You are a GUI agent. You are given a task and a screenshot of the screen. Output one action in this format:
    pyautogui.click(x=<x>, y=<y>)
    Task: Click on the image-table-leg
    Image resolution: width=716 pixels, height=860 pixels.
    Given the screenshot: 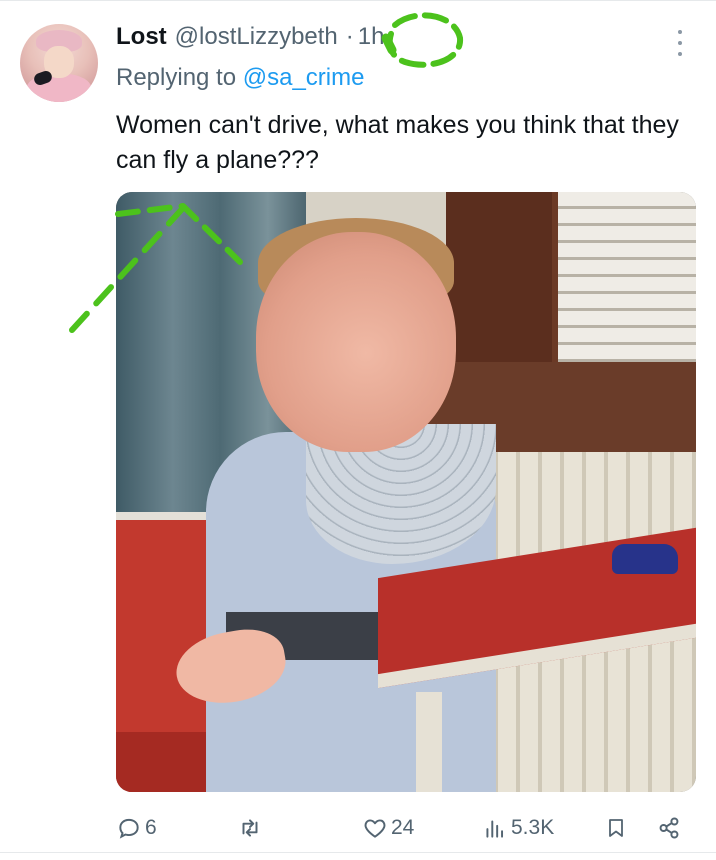 What is the action you would take?
    pyautogui.click(x=429, y=742)
    